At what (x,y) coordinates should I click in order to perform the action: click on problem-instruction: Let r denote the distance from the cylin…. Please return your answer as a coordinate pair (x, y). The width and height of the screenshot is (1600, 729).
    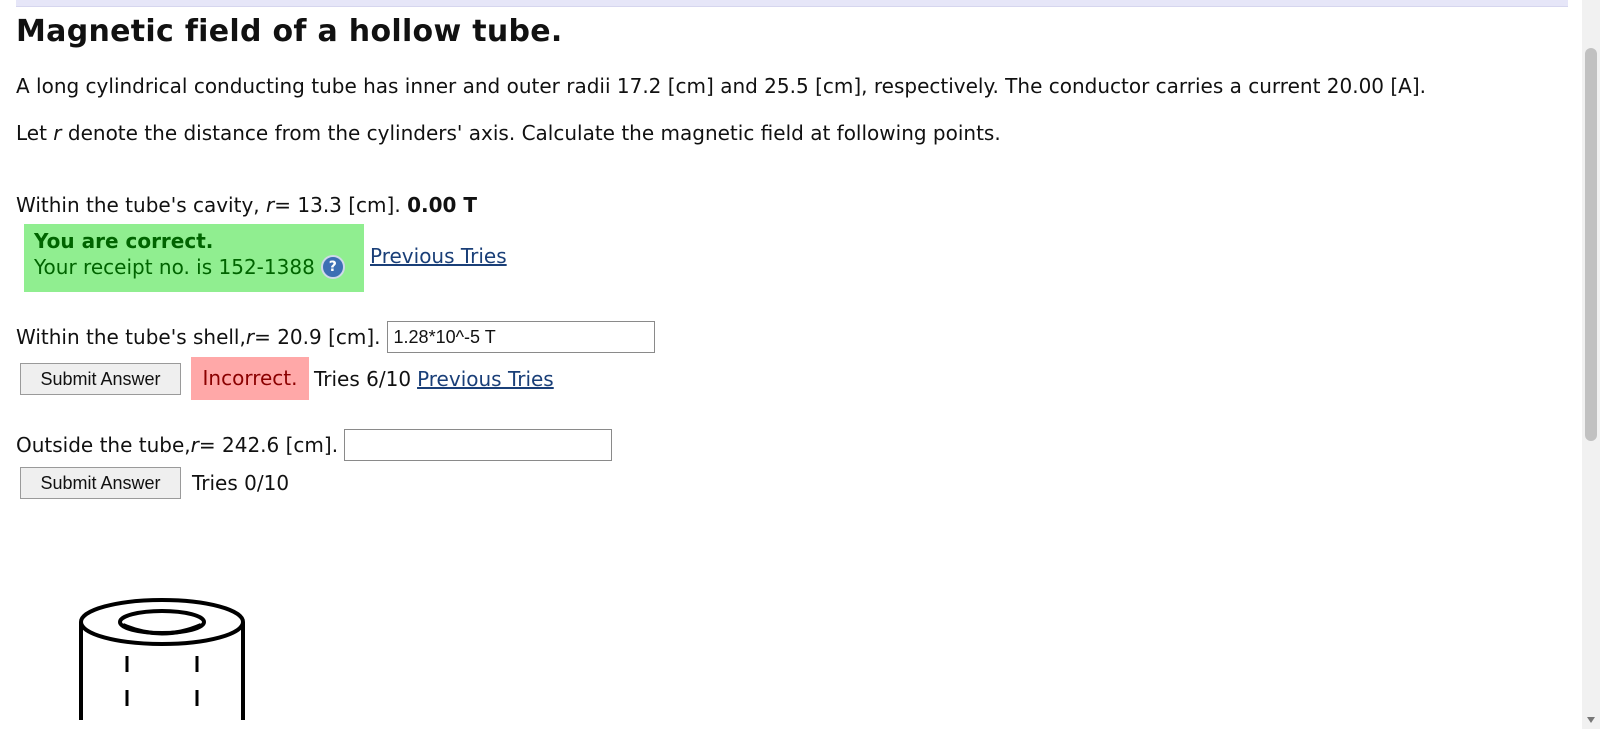
    Looking at the image, I should click on (508, 133).